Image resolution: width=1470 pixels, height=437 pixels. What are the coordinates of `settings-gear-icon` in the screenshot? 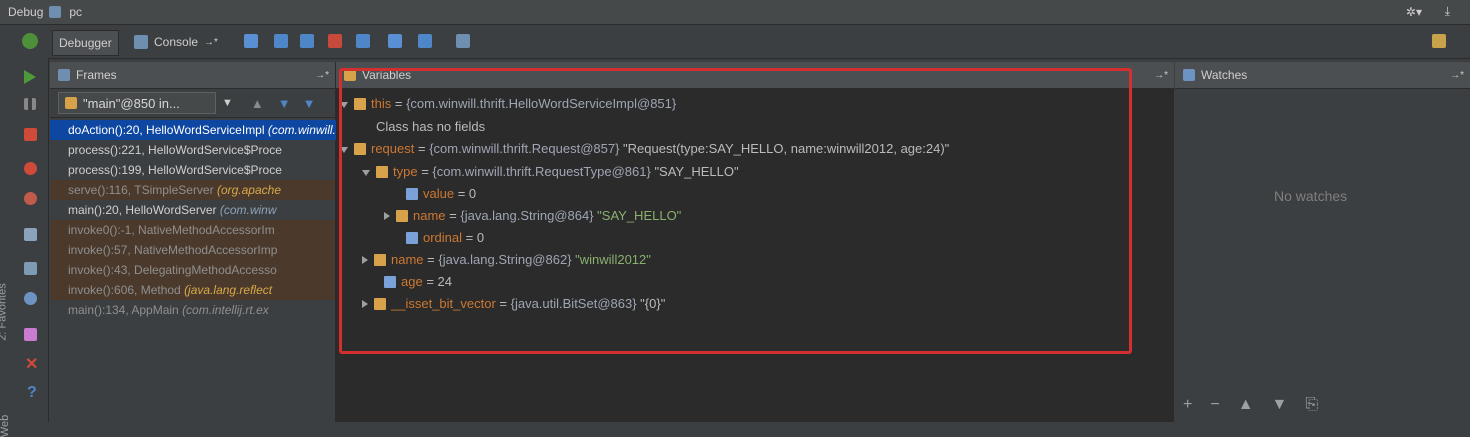 It's located at (30, 298).